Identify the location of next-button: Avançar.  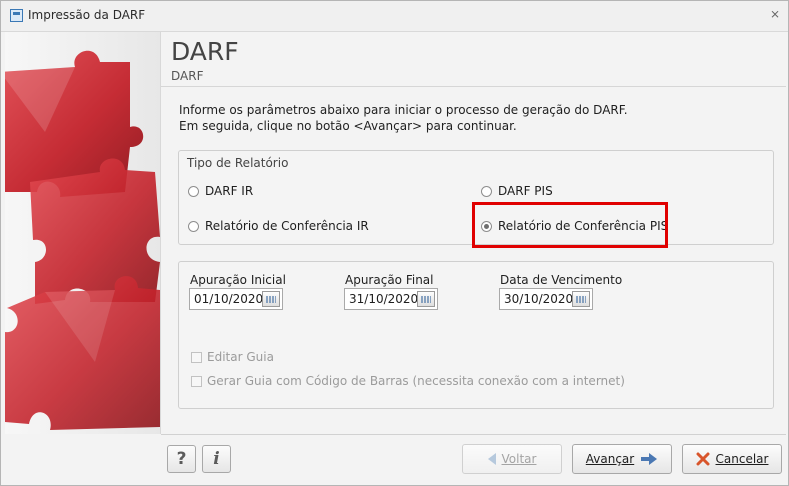
(622, 459).